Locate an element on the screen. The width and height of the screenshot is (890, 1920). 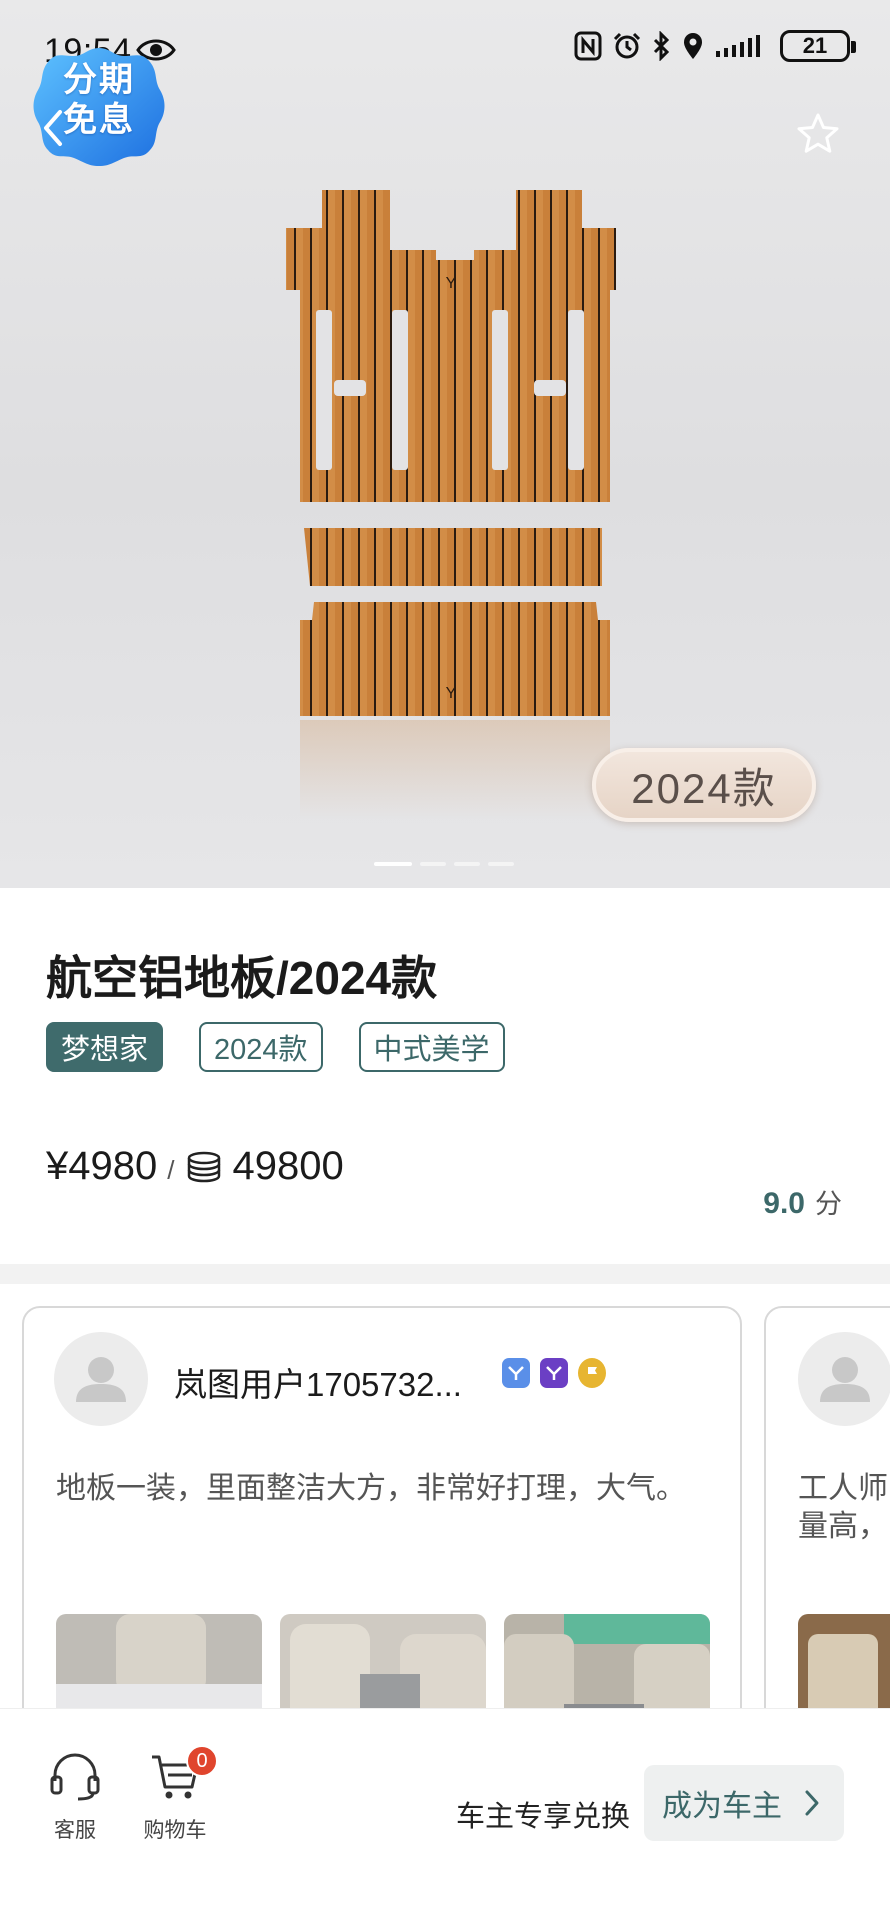
floor-mat-product-image: Y Y is located at coordinates (451, 505).